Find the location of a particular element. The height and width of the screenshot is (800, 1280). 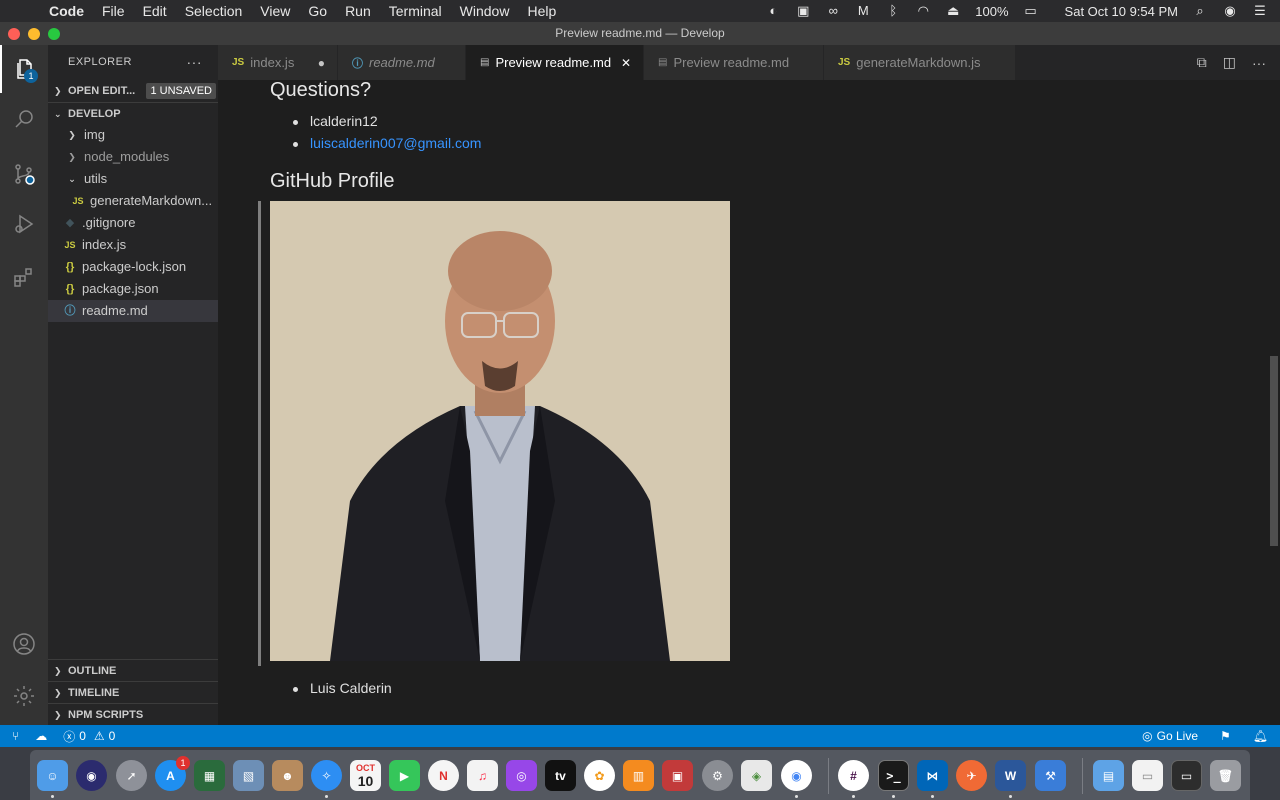

menu-app-code: Code is located at coordinates (66, 11).